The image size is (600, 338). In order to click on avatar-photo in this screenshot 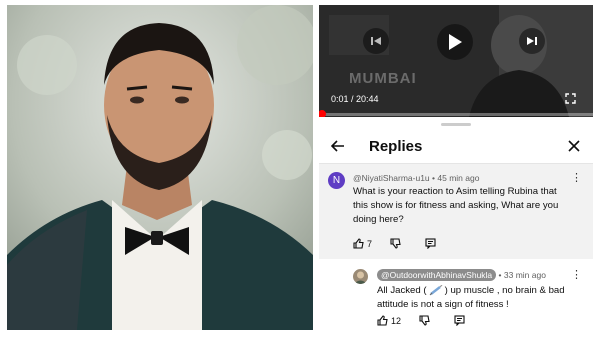, I will do `click(360, 277)`.